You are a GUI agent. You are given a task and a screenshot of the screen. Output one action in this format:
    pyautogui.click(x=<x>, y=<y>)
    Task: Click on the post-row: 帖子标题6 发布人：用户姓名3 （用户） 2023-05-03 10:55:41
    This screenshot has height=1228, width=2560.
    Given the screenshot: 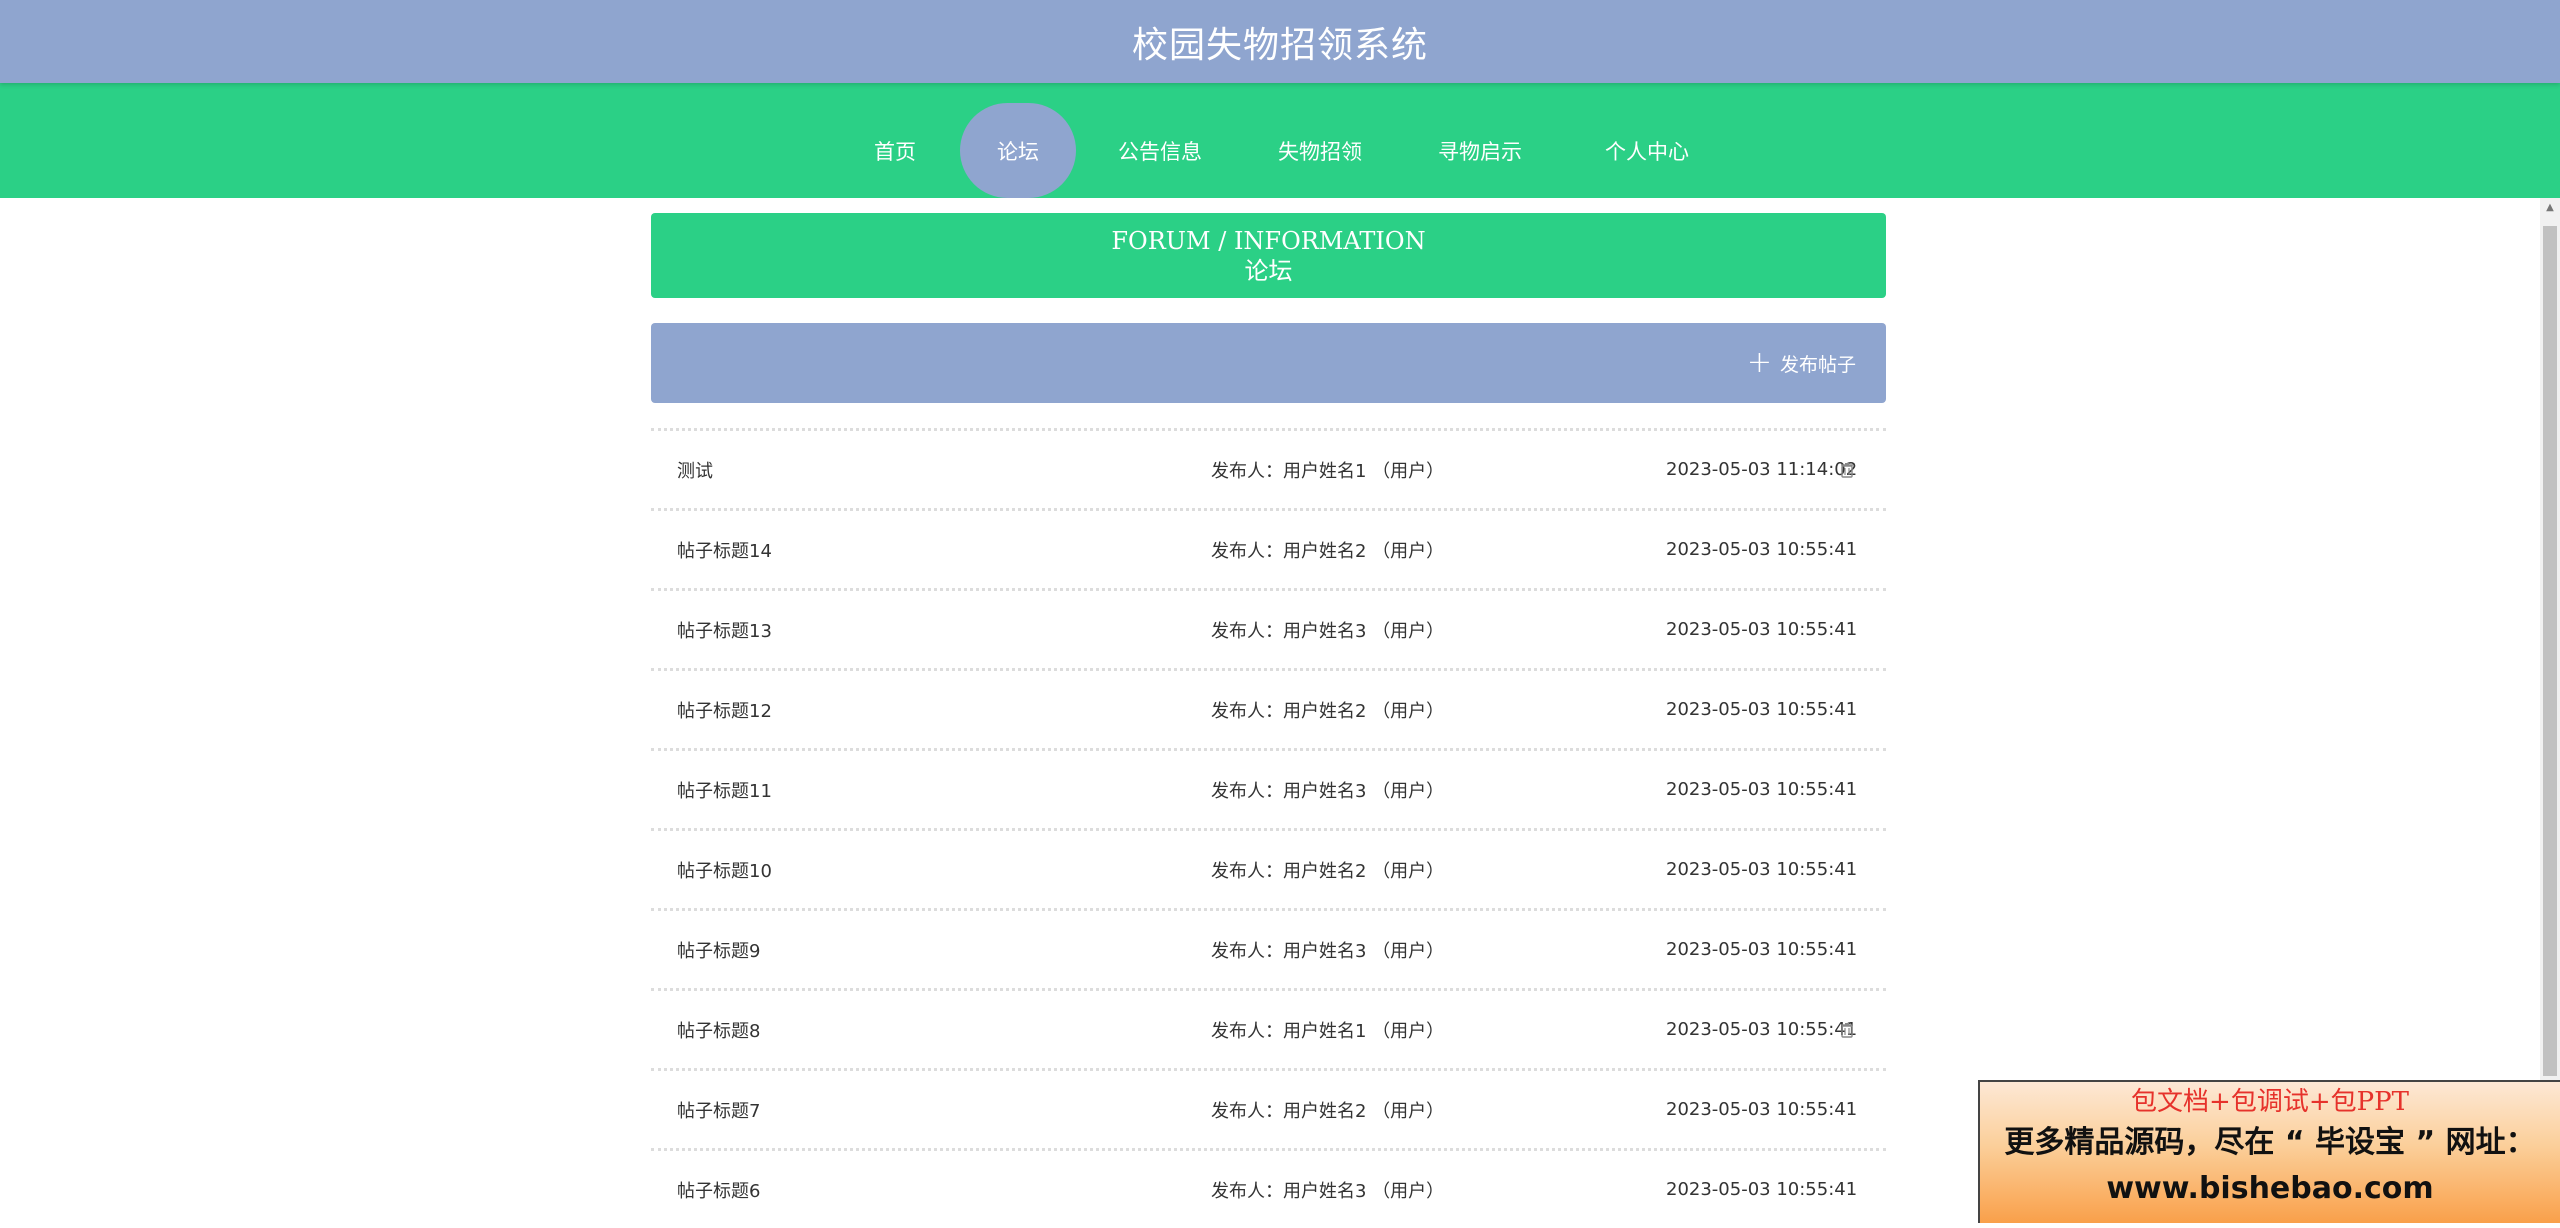 What is the action you would take?
    pyautogui.click(x=1268, y=1188)
    